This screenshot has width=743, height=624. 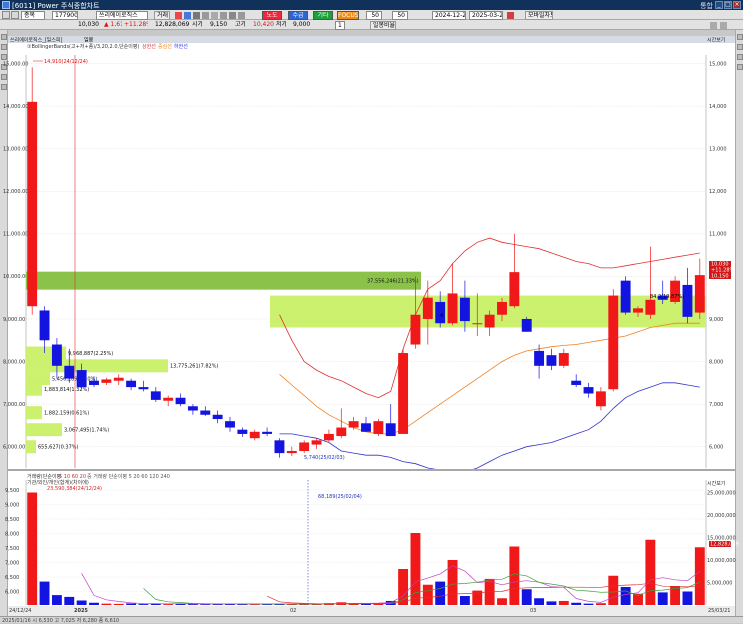 I want to click on price-tick-left: 7,000.00, so click(x=14, y=405).